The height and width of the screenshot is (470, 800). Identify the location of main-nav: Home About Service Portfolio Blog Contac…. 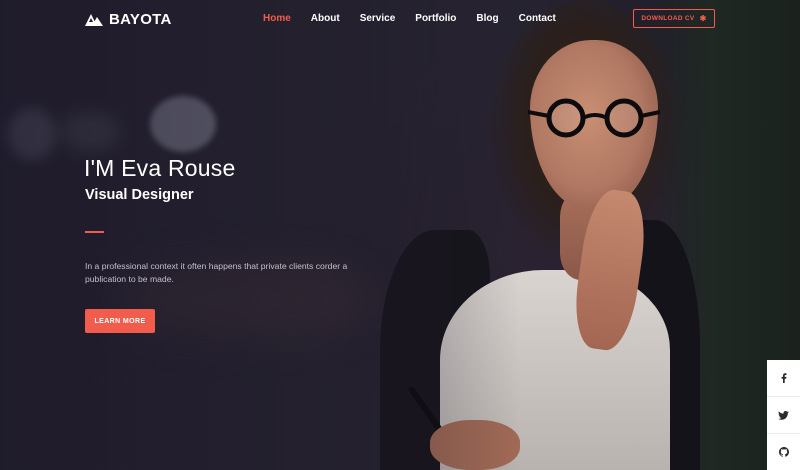
(419, 19).